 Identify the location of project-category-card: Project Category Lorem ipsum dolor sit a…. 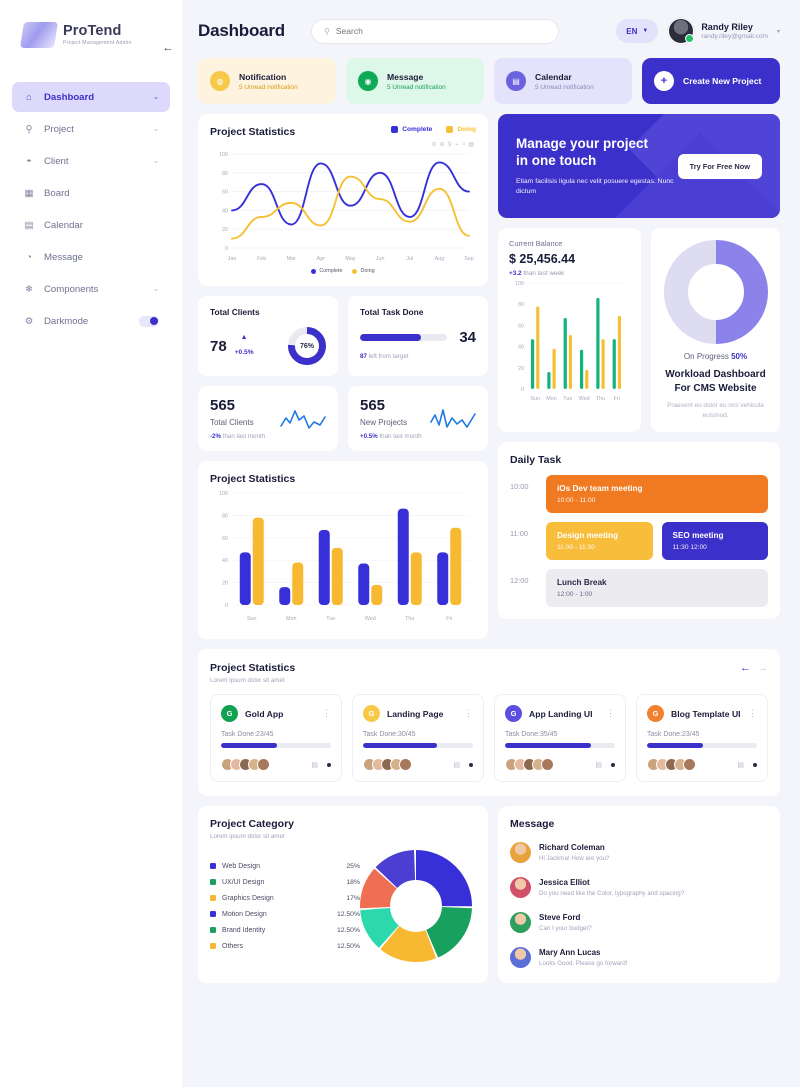
(343, 894).